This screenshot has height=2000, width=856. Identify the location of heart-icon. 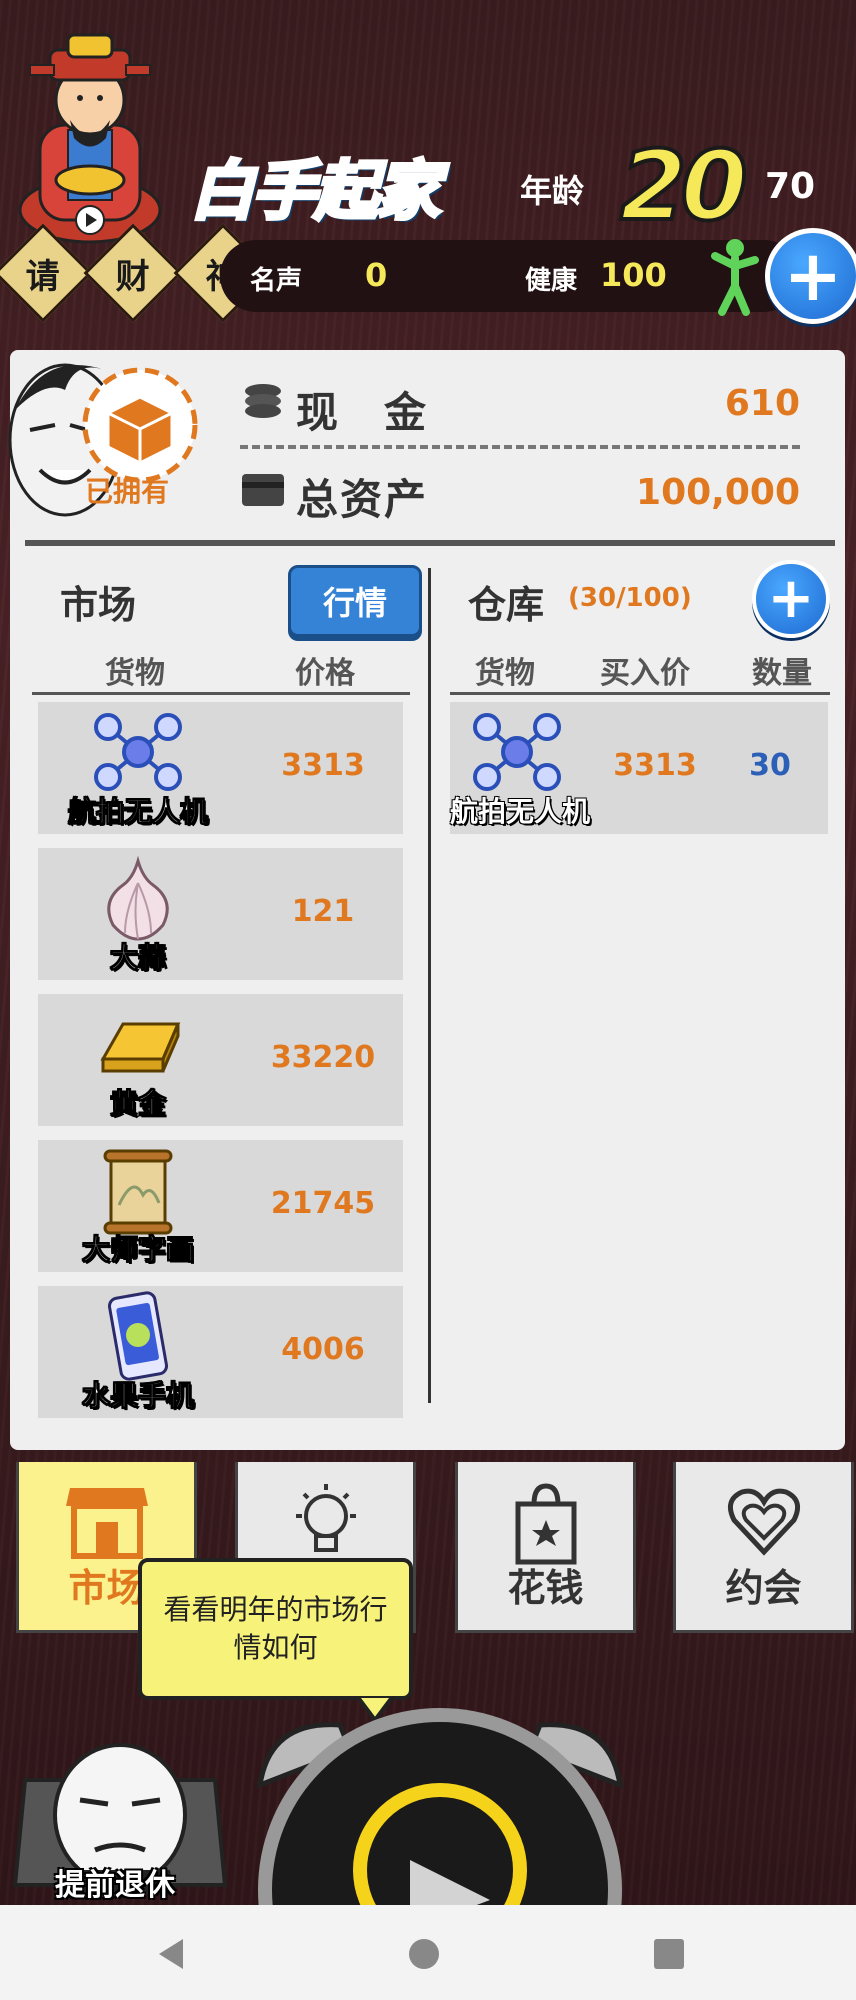
(763, 1522).